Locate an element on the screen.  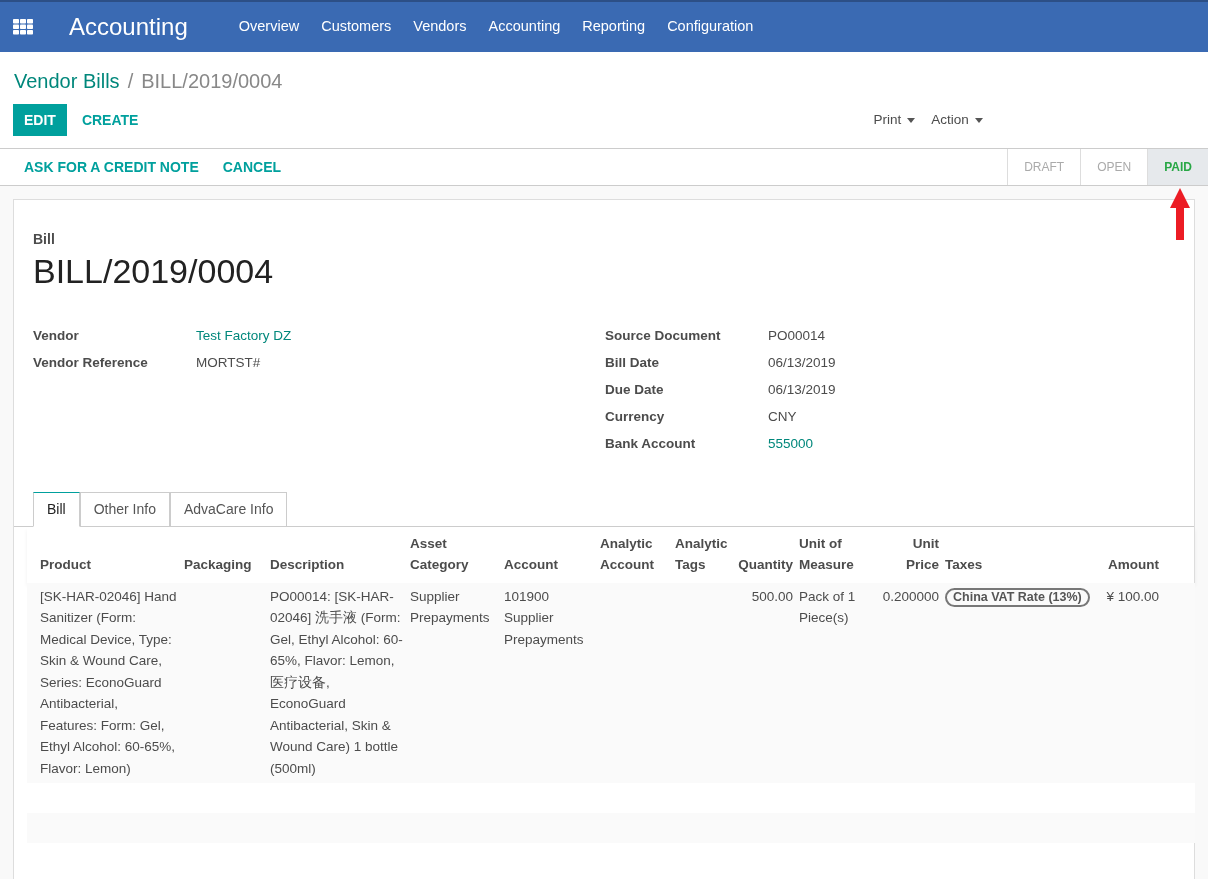
field-value: Test Factory DZ is located at coordinates (244, 336).